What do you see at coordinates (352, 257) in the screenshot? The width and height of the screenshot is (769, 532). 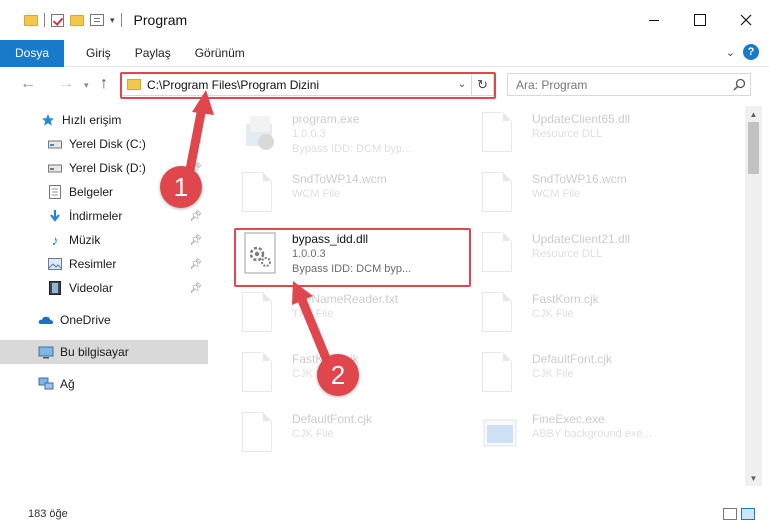 I see `file-highlight-box` at bounding box center [352, 257].